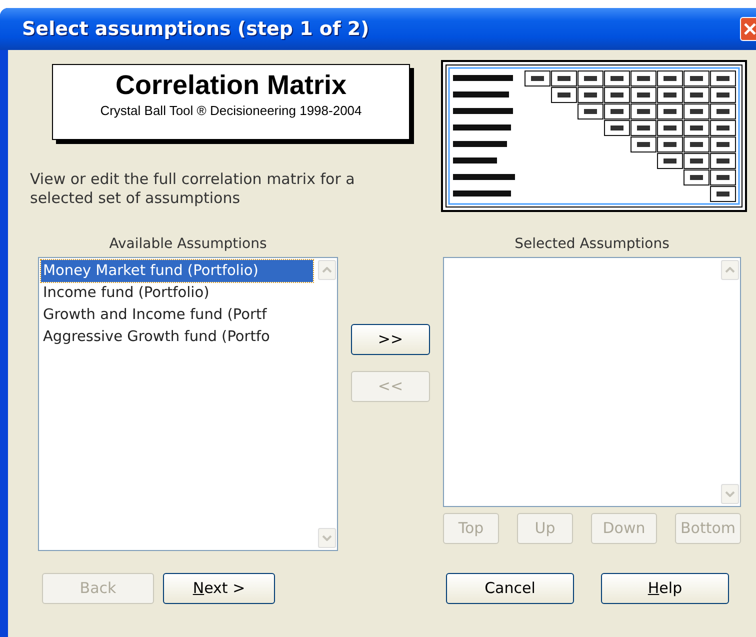 The image size is (756, 637). Describe the element at coordinates (188, 244) in the screenshot. I see `available-label: Available Assumptions` at that location.